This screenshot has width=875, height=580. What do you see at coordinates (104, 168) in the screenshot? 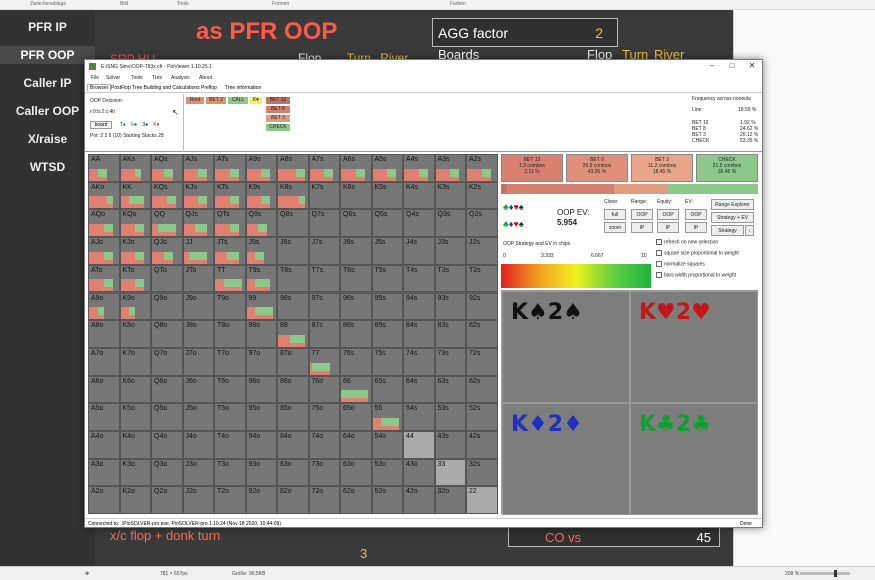
I see `grid-cell: AA` at bounding box center [104, 168].